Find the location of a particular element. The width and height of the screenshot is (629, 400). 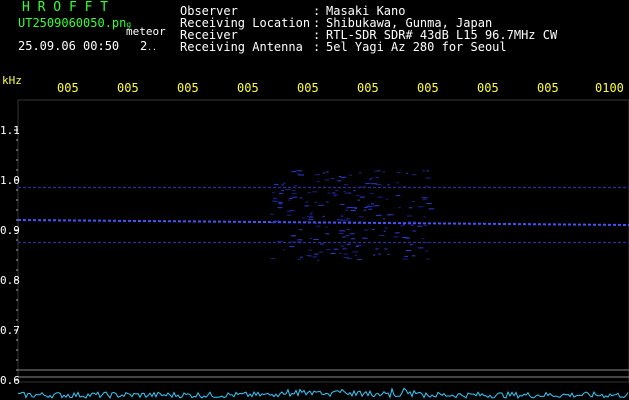

y-tick-label: 0.9 is located at coordinates (10, 230).